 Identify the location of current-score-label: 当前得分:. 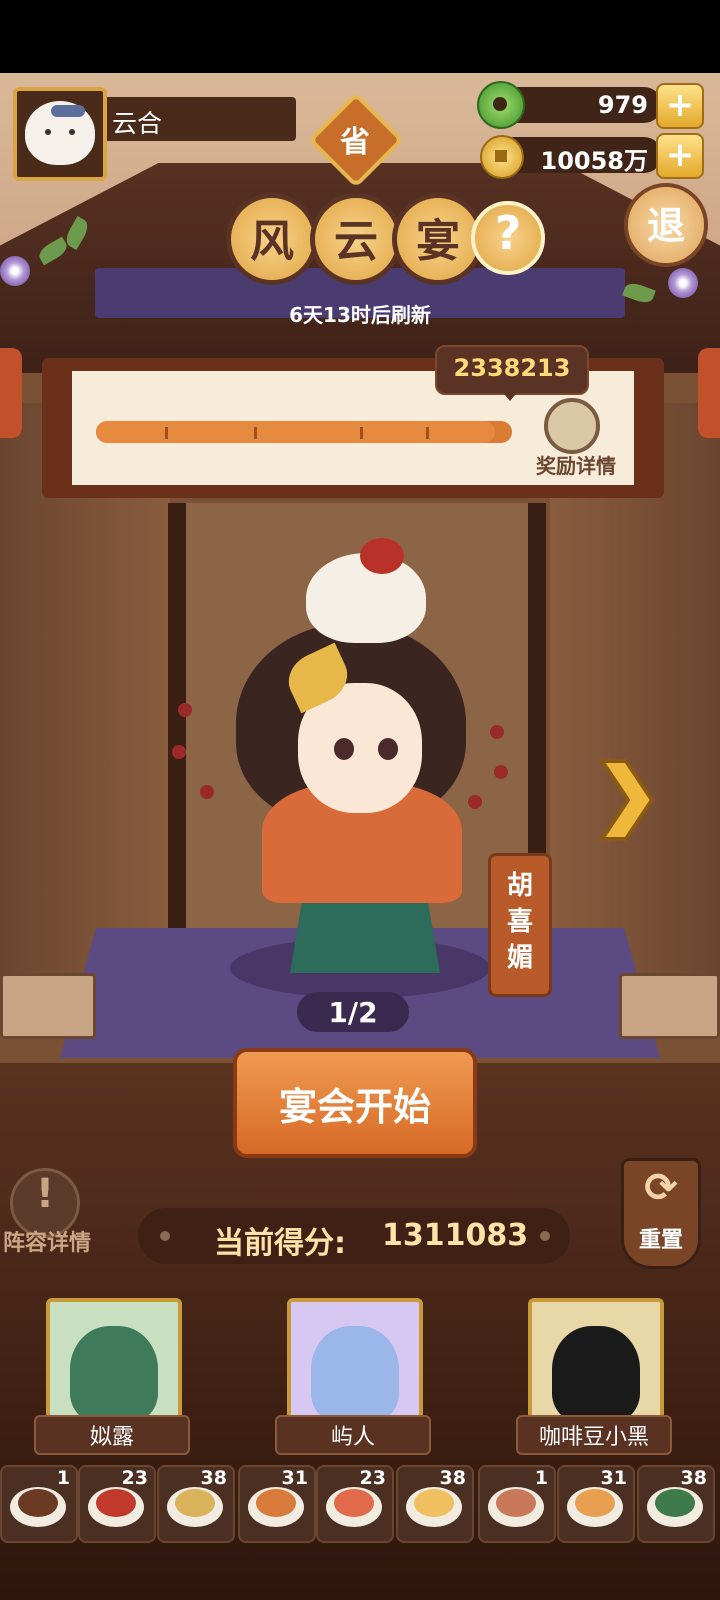
(280, 1243).